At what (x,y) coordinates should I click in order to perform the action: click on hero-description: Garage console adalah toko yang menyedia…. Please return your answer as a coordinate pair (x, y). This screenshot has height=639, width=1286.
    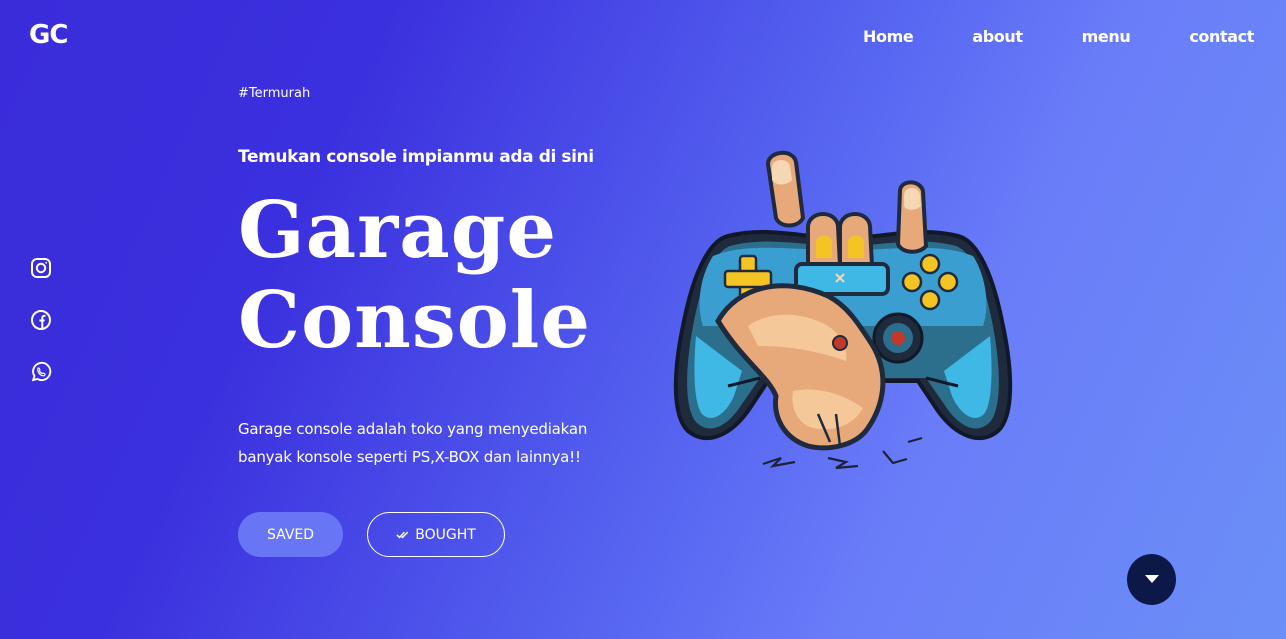
    Looking at the image, I should click on (413, 443).